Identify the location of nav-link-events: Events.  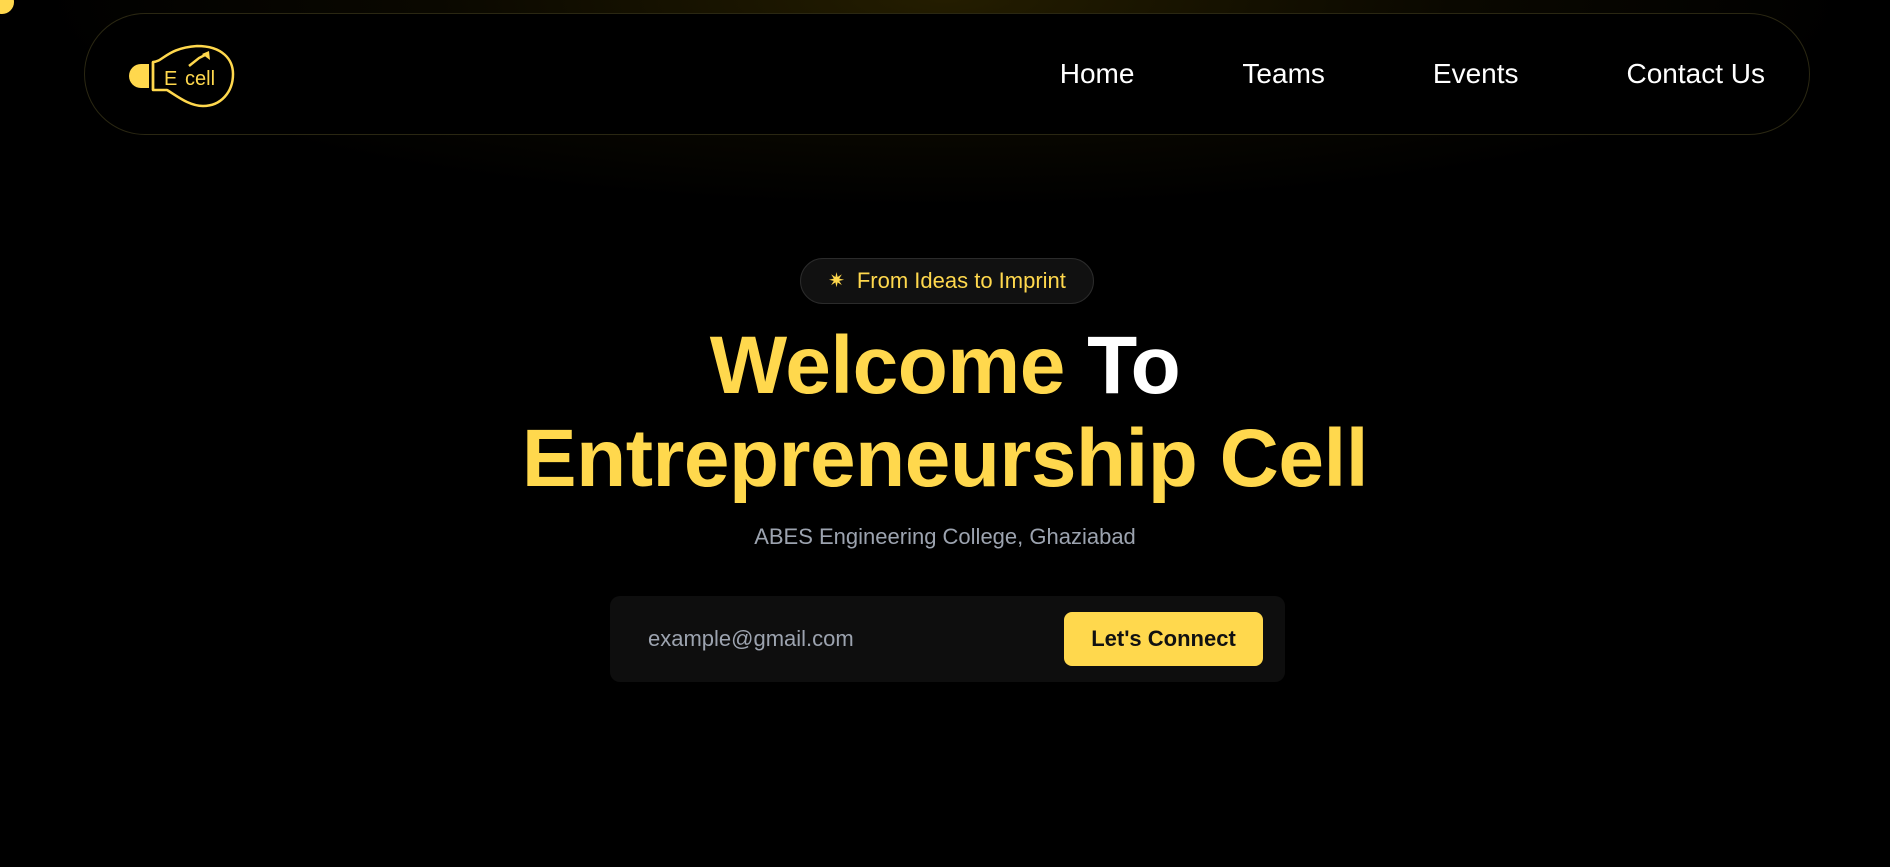
(1476, 74).